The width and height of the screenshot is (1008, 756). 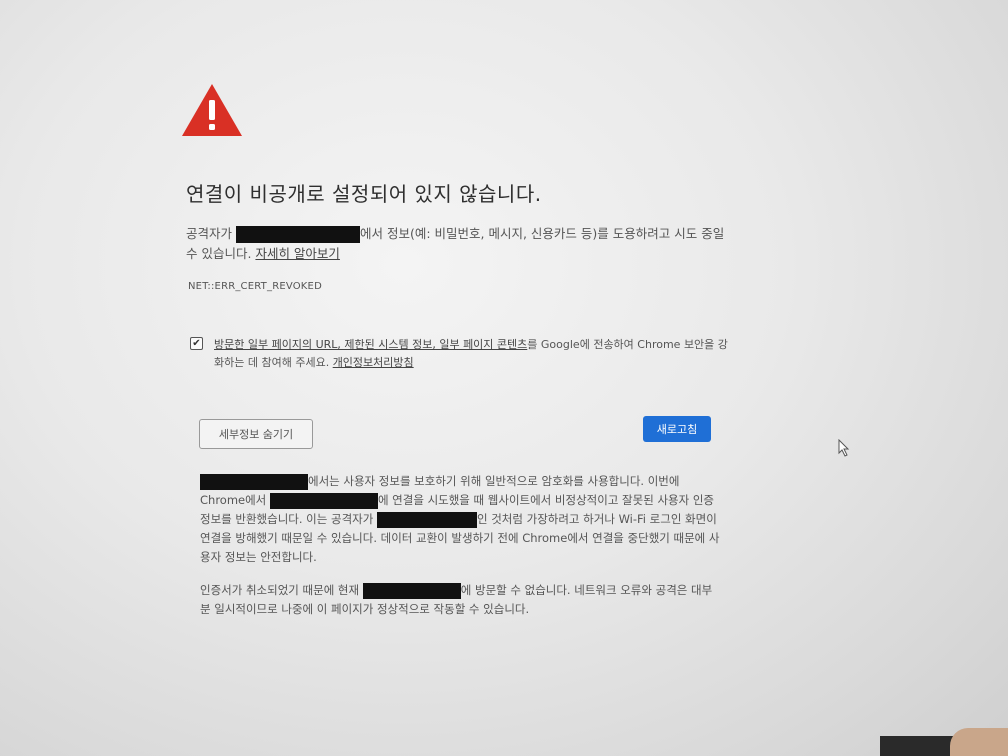 What do you see at coordinates (364, 194) in the screenshot?
I see `page-title: 연결이 비공개로 설정되어 있지 않습니다.` at bounding box center [364, 194].